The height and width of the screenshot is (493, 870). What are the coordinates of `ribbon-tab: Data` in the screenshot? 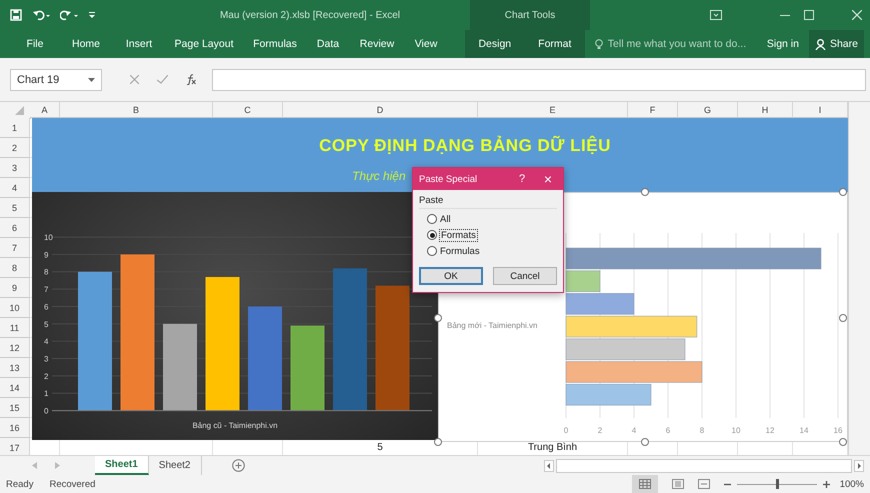 It's located at (328, 44).